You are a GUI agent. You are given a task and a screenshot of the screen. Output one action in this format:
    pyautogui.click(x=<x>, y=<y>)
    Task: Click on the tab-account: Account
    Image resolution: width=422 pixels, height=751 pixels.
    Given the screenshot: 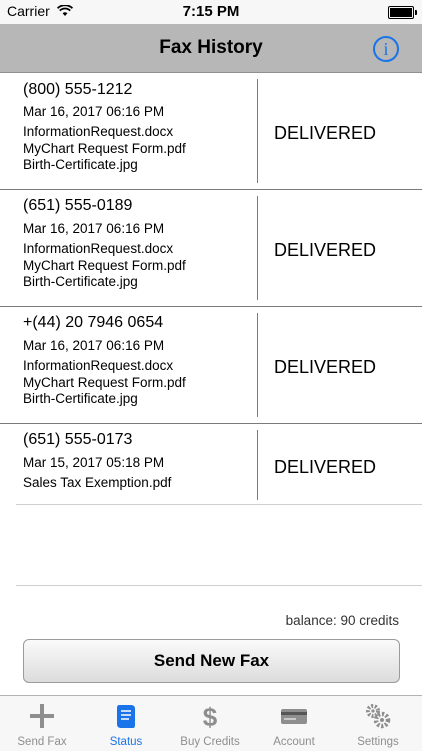 What is the action you would take?
    pyautogui.click(x=294, y=723)
    